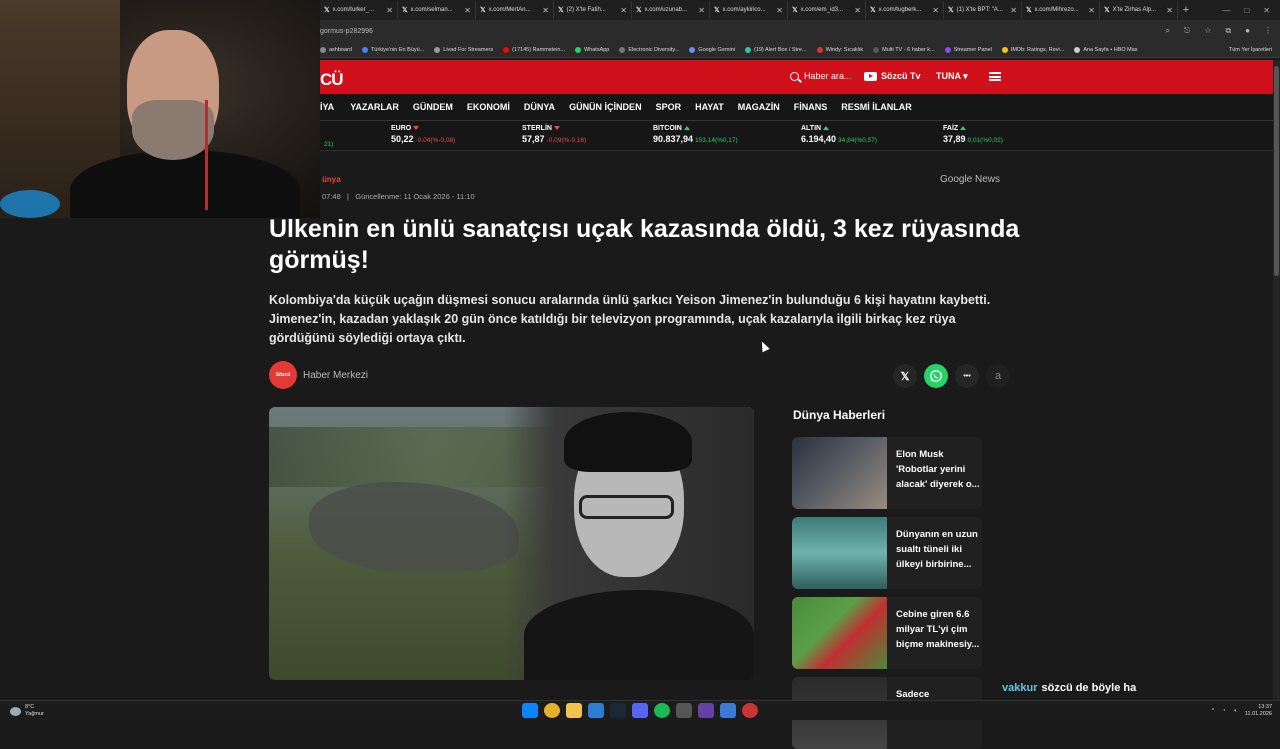  What do you see at coordinates (340, 49) in the screenshot?
I see `bookmark-label: ashboard` at bounding box center [340, 49].